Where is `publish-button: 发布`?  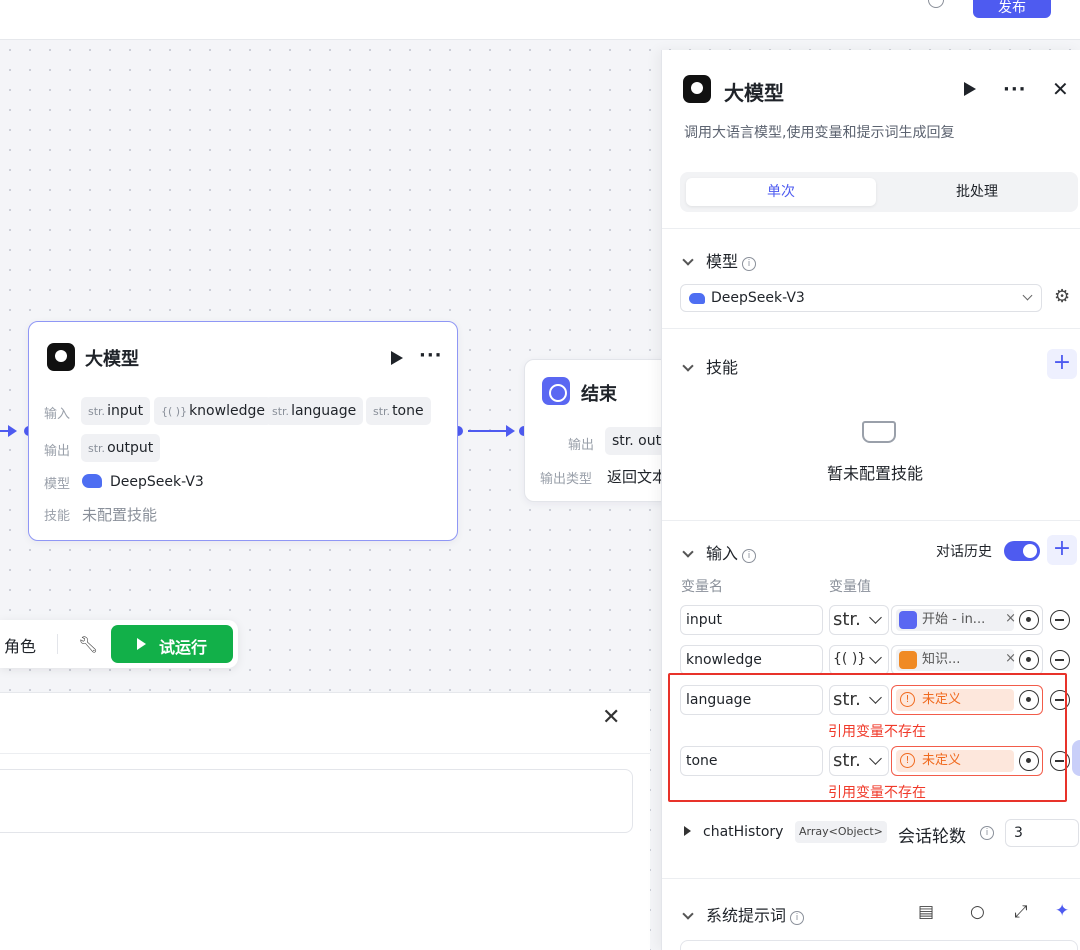 publish-button: 发布 is located at coordinates (1012, 9).